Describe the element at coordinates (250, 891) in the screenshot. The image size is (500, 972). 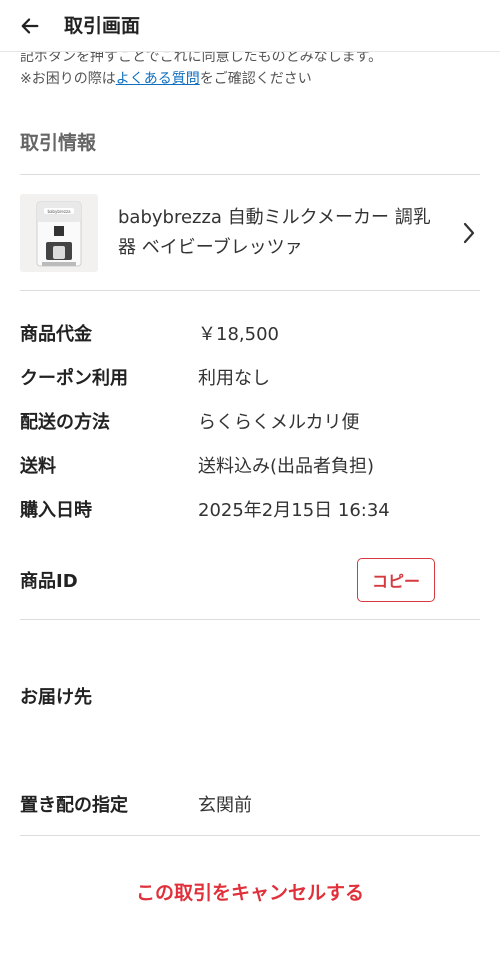
I see `cancel-transaction-button: この取引をキャンセルする` at that location.